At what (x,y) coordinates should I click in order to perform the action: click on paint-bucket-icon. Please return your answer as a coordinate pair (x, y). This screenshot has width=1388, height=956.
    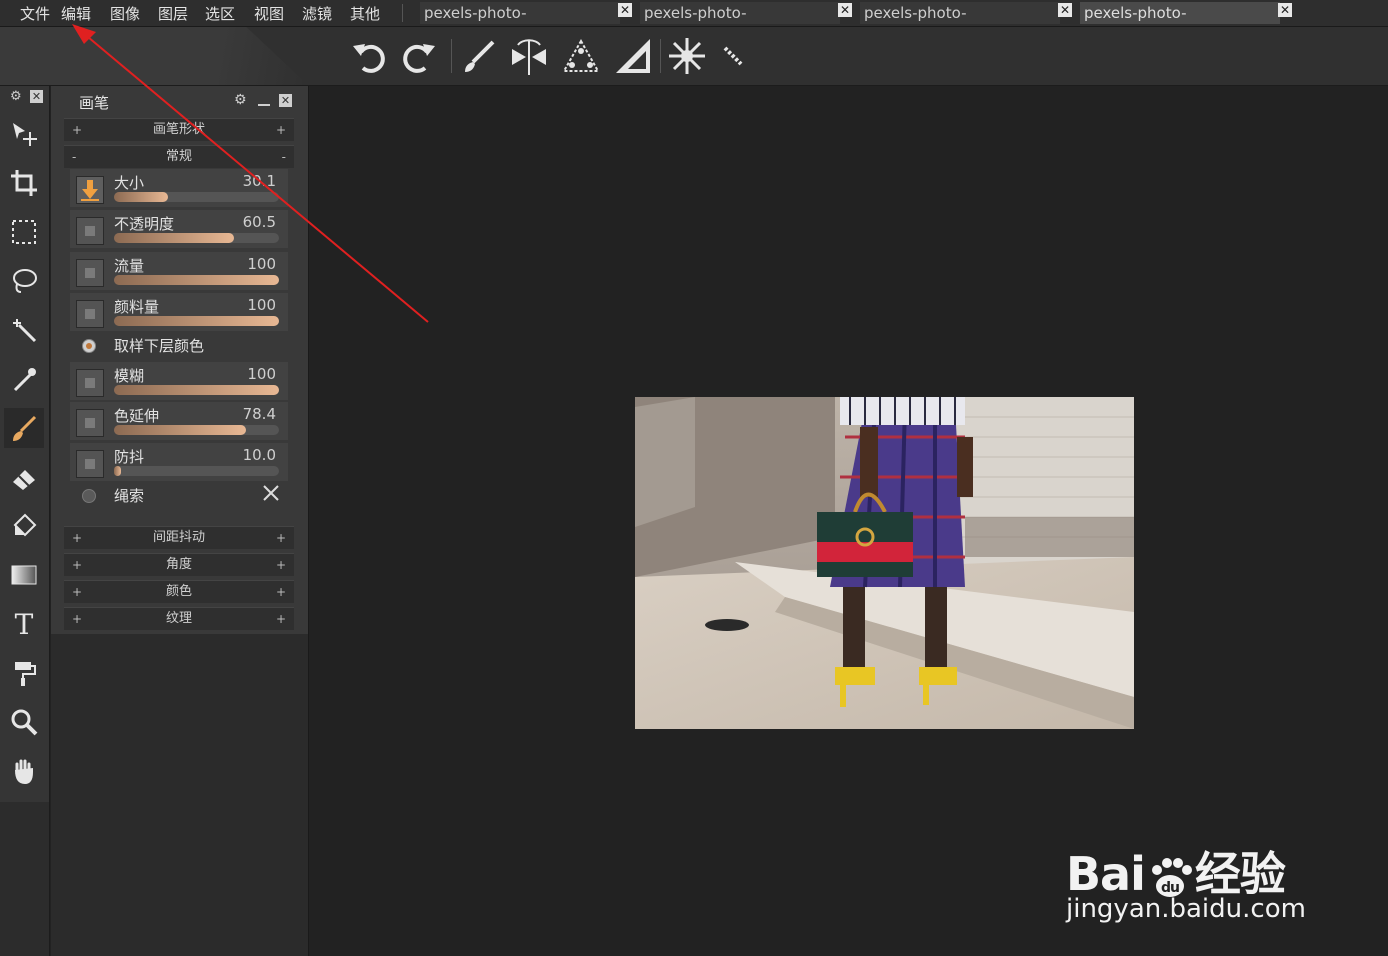
    Looking at the image, I should click on (24, 526).